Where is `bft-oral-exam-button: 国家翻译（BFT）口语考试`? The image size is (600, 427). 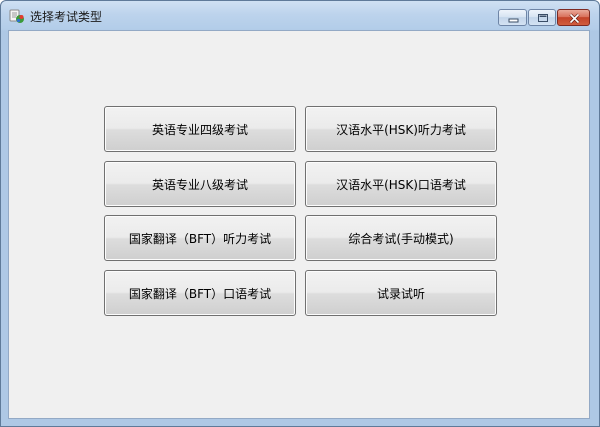 bft-oral-exam-button: 国家翻译（BFT）口语考试 is located at coordinates (200, 293).